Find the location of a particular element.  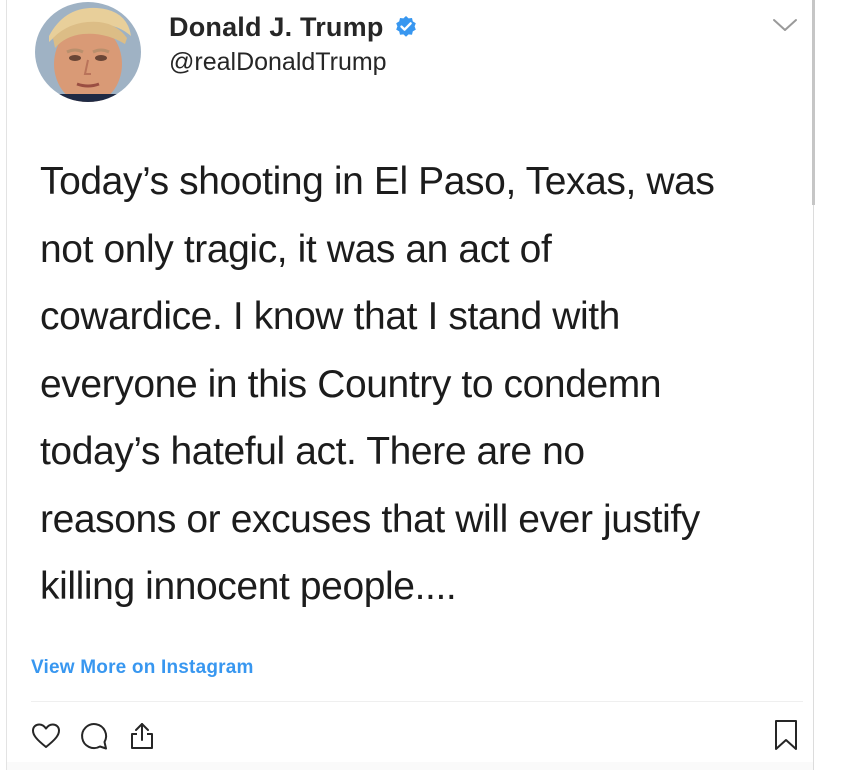

card-footer-edge is located at coordinates (410, 766).